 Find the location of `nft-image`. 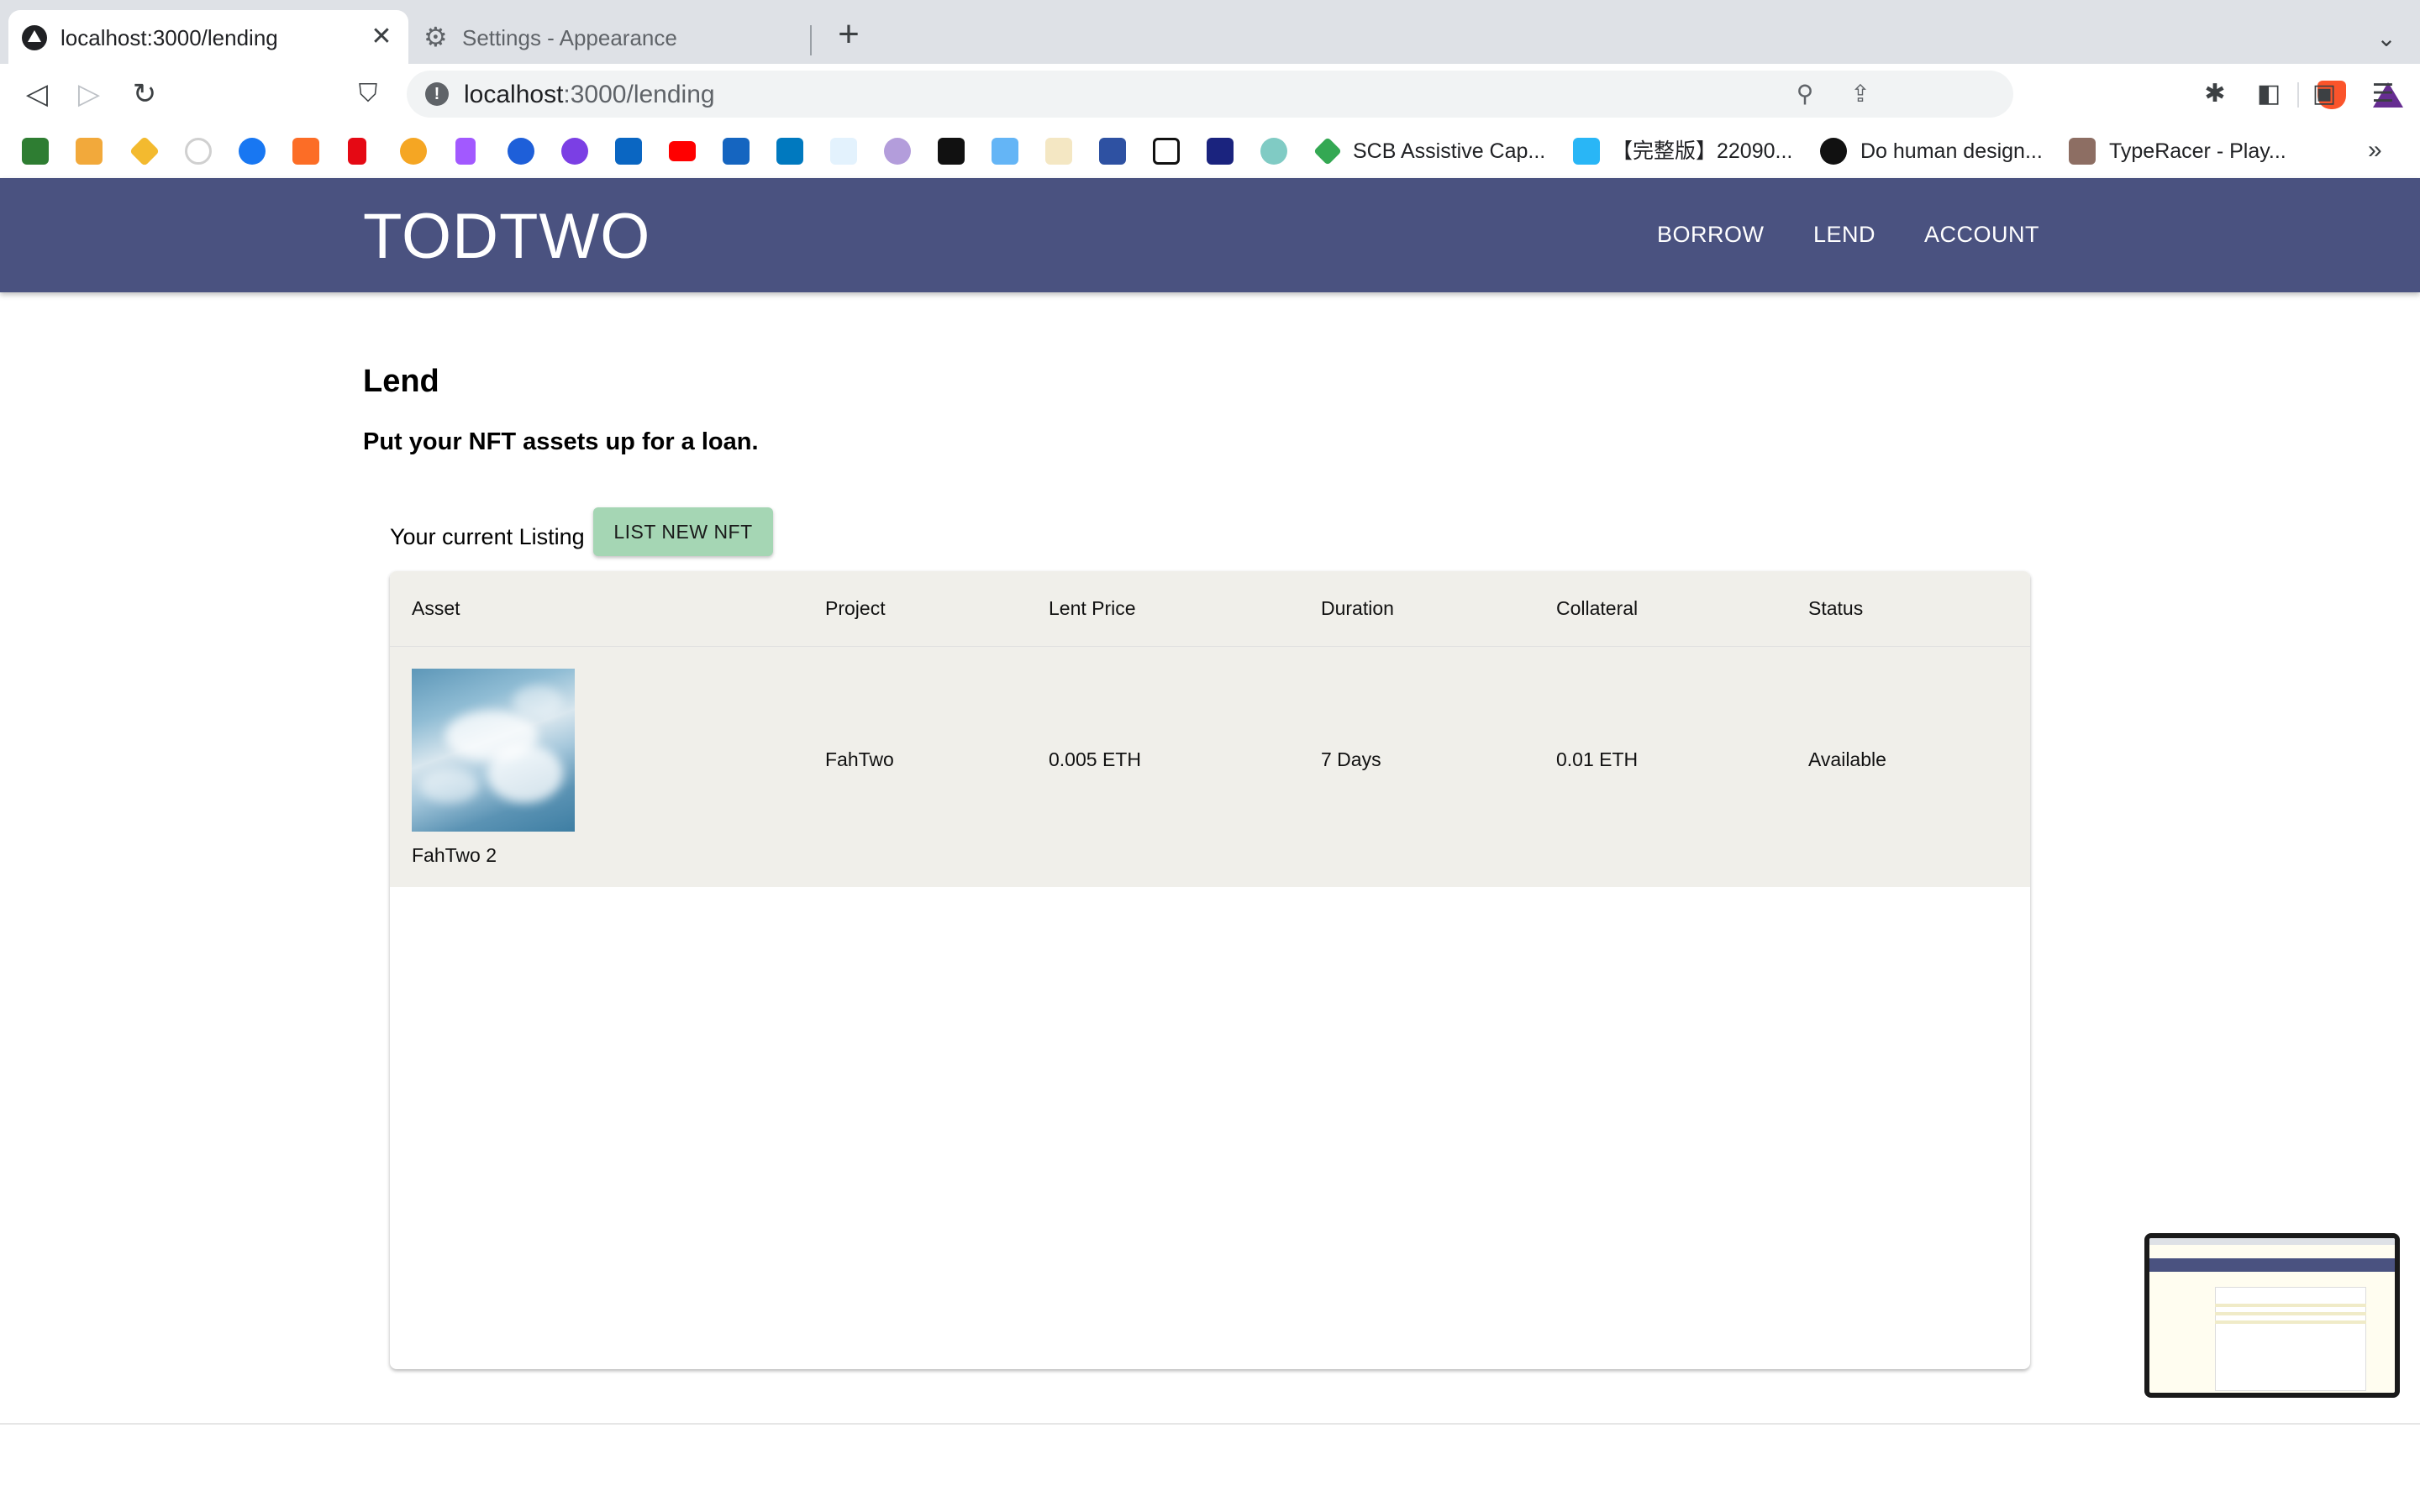

nft-image is located at coordinates (494, 750).